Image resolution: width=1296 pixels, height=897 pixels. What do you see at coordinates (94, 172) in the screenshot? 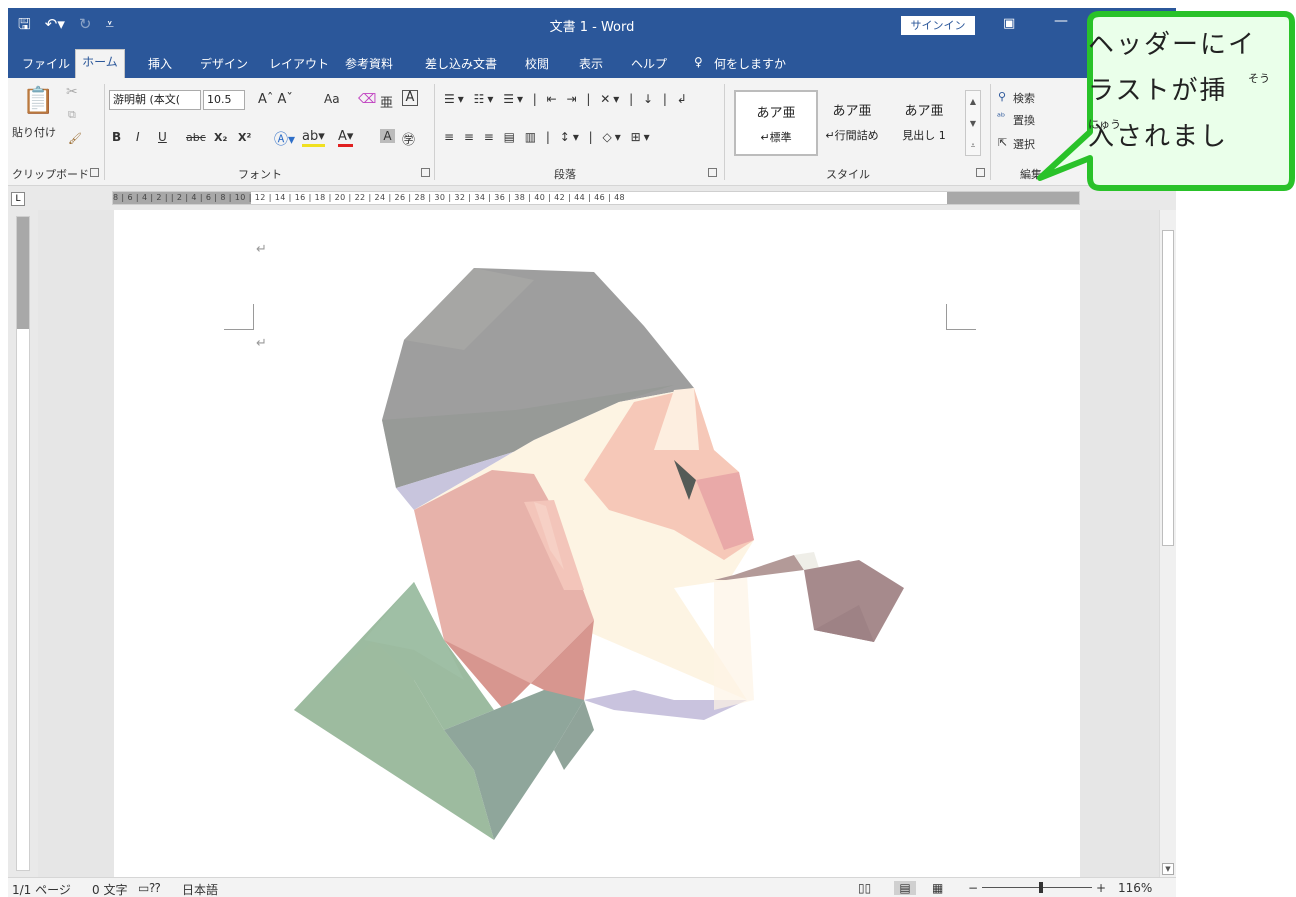
I see `clipboard-launcher-icon` at bounding box center [94, 172].